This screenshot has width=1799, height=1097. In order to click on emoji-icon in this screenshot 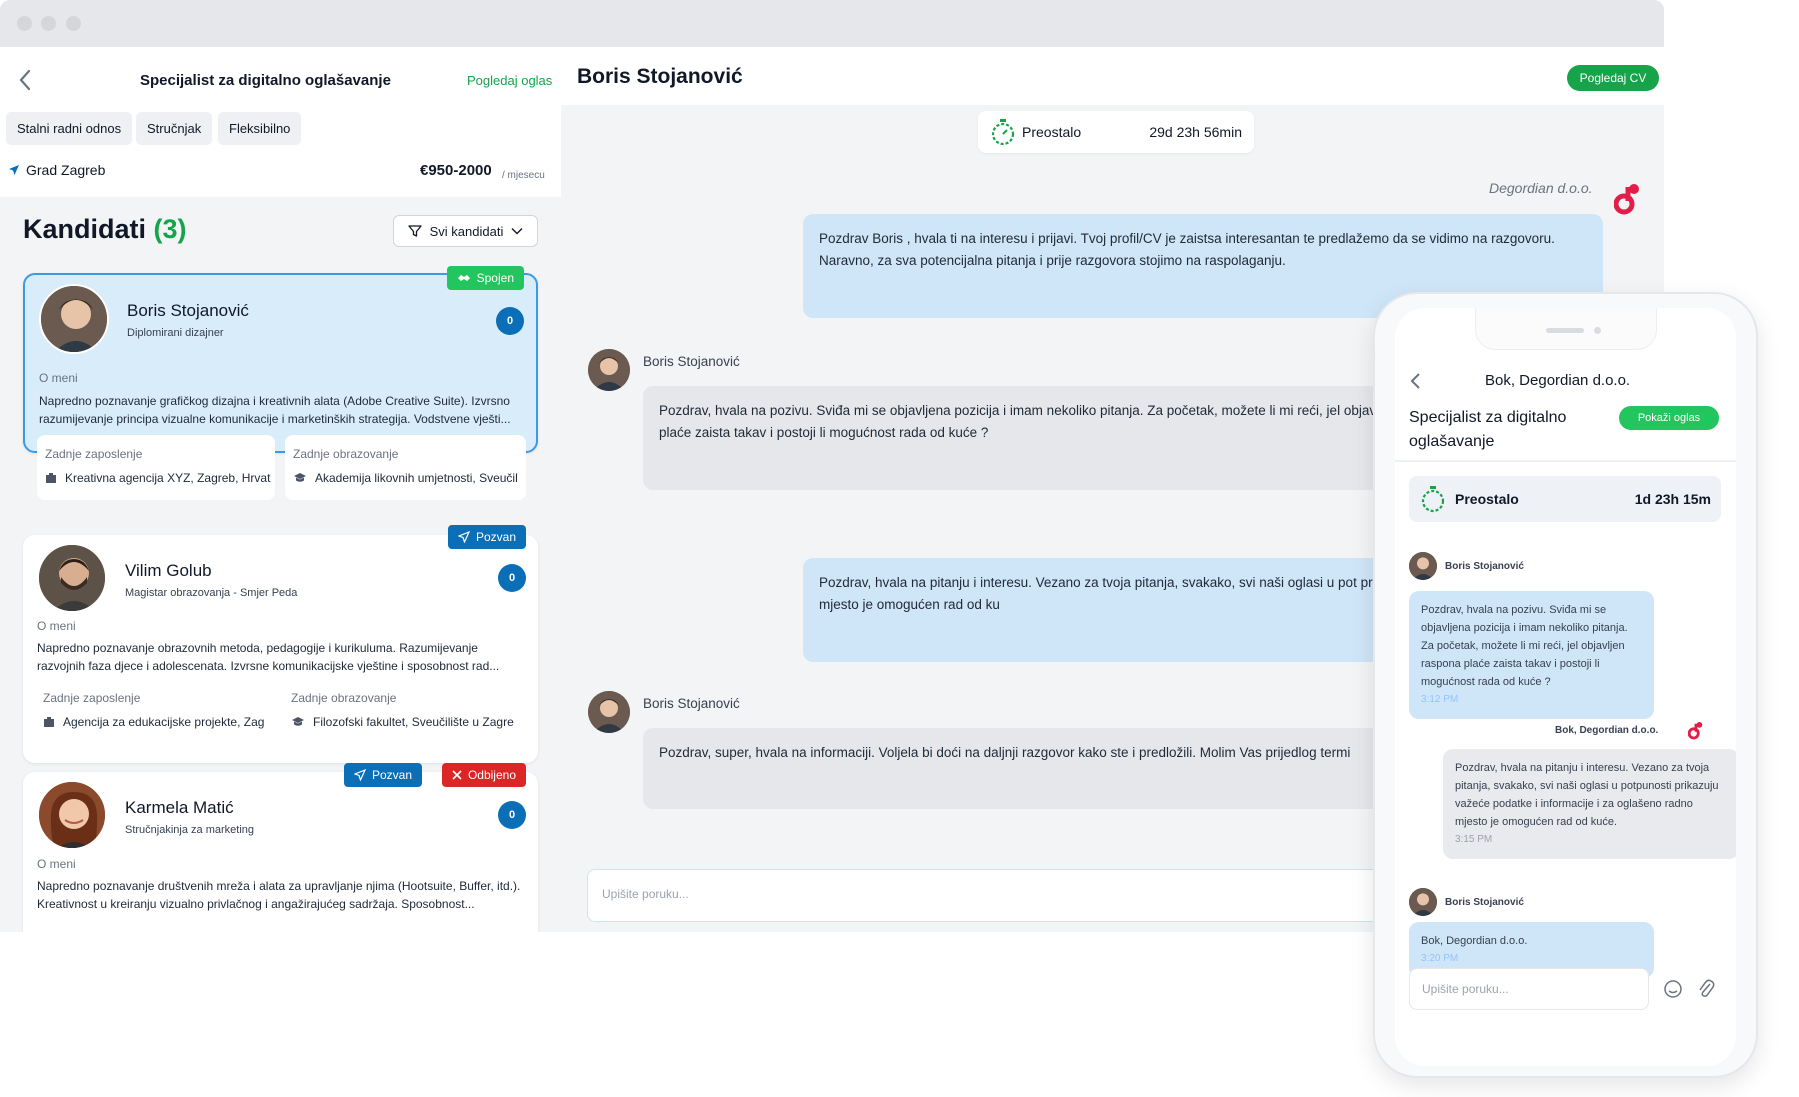, I will do `click(1673, 989)`.